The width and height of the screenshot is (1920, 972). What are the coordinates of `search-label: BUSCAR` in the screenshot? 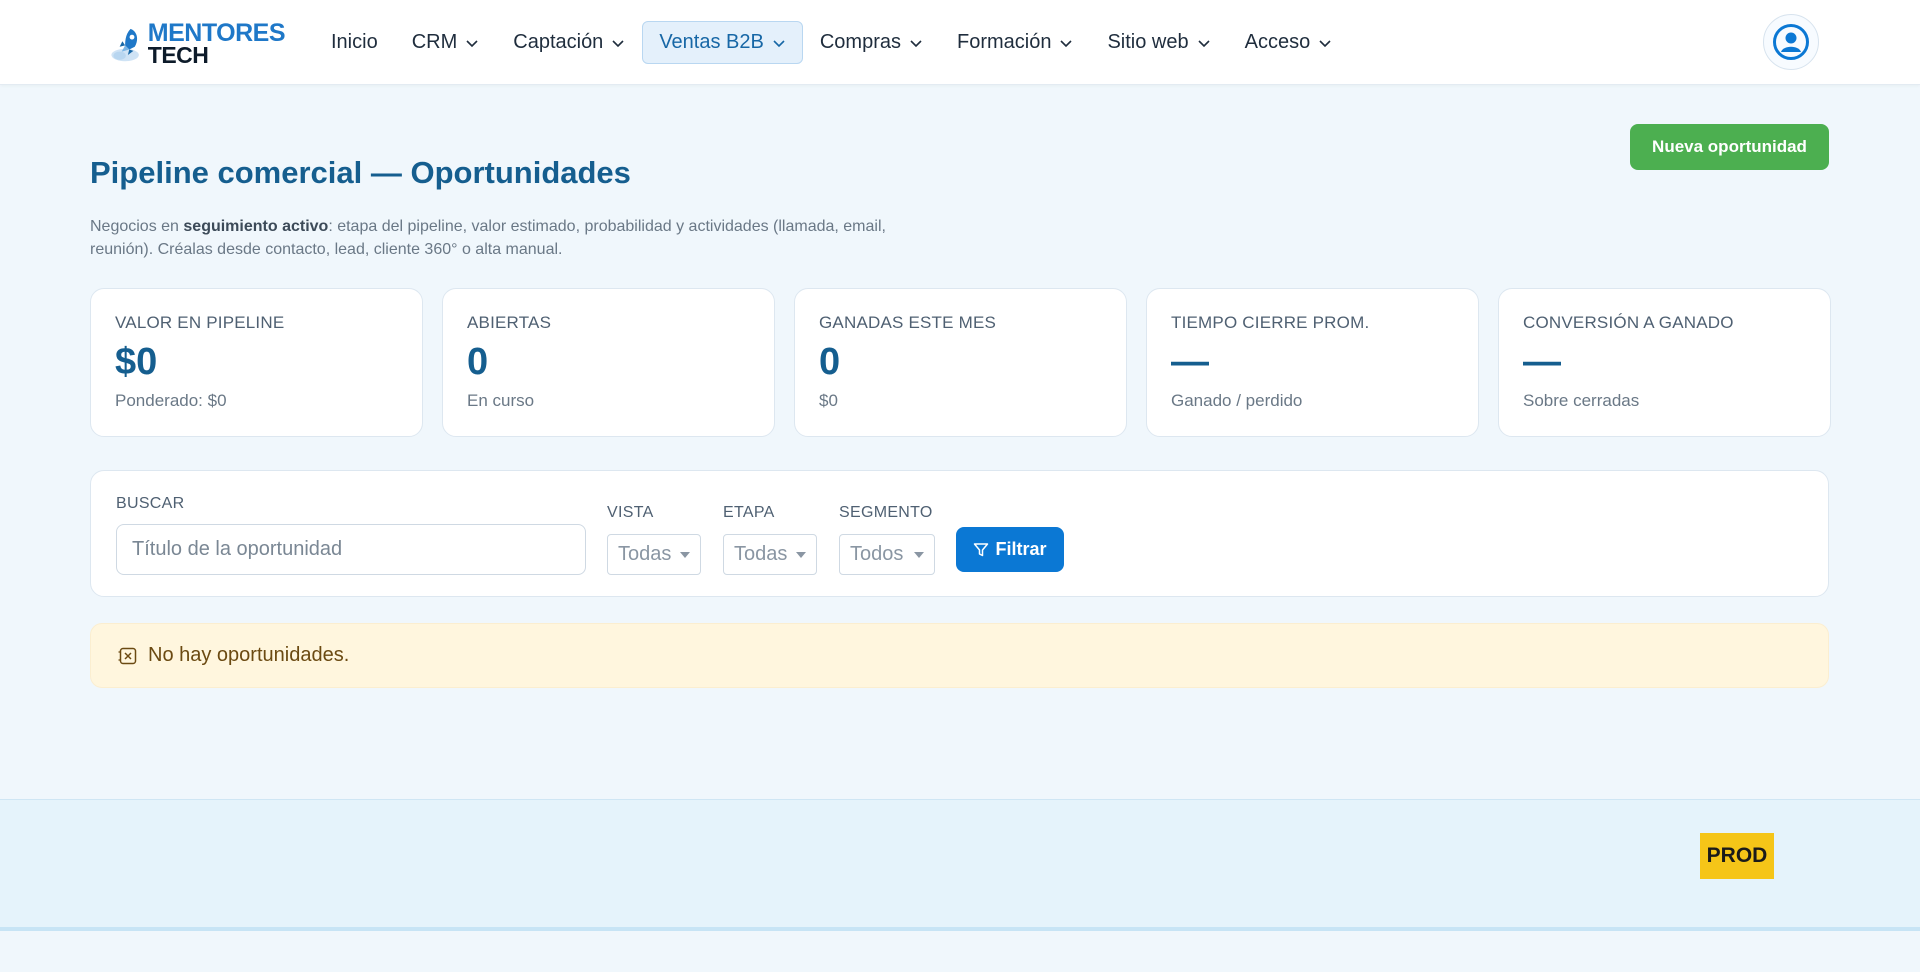 It's located at (150, 503).